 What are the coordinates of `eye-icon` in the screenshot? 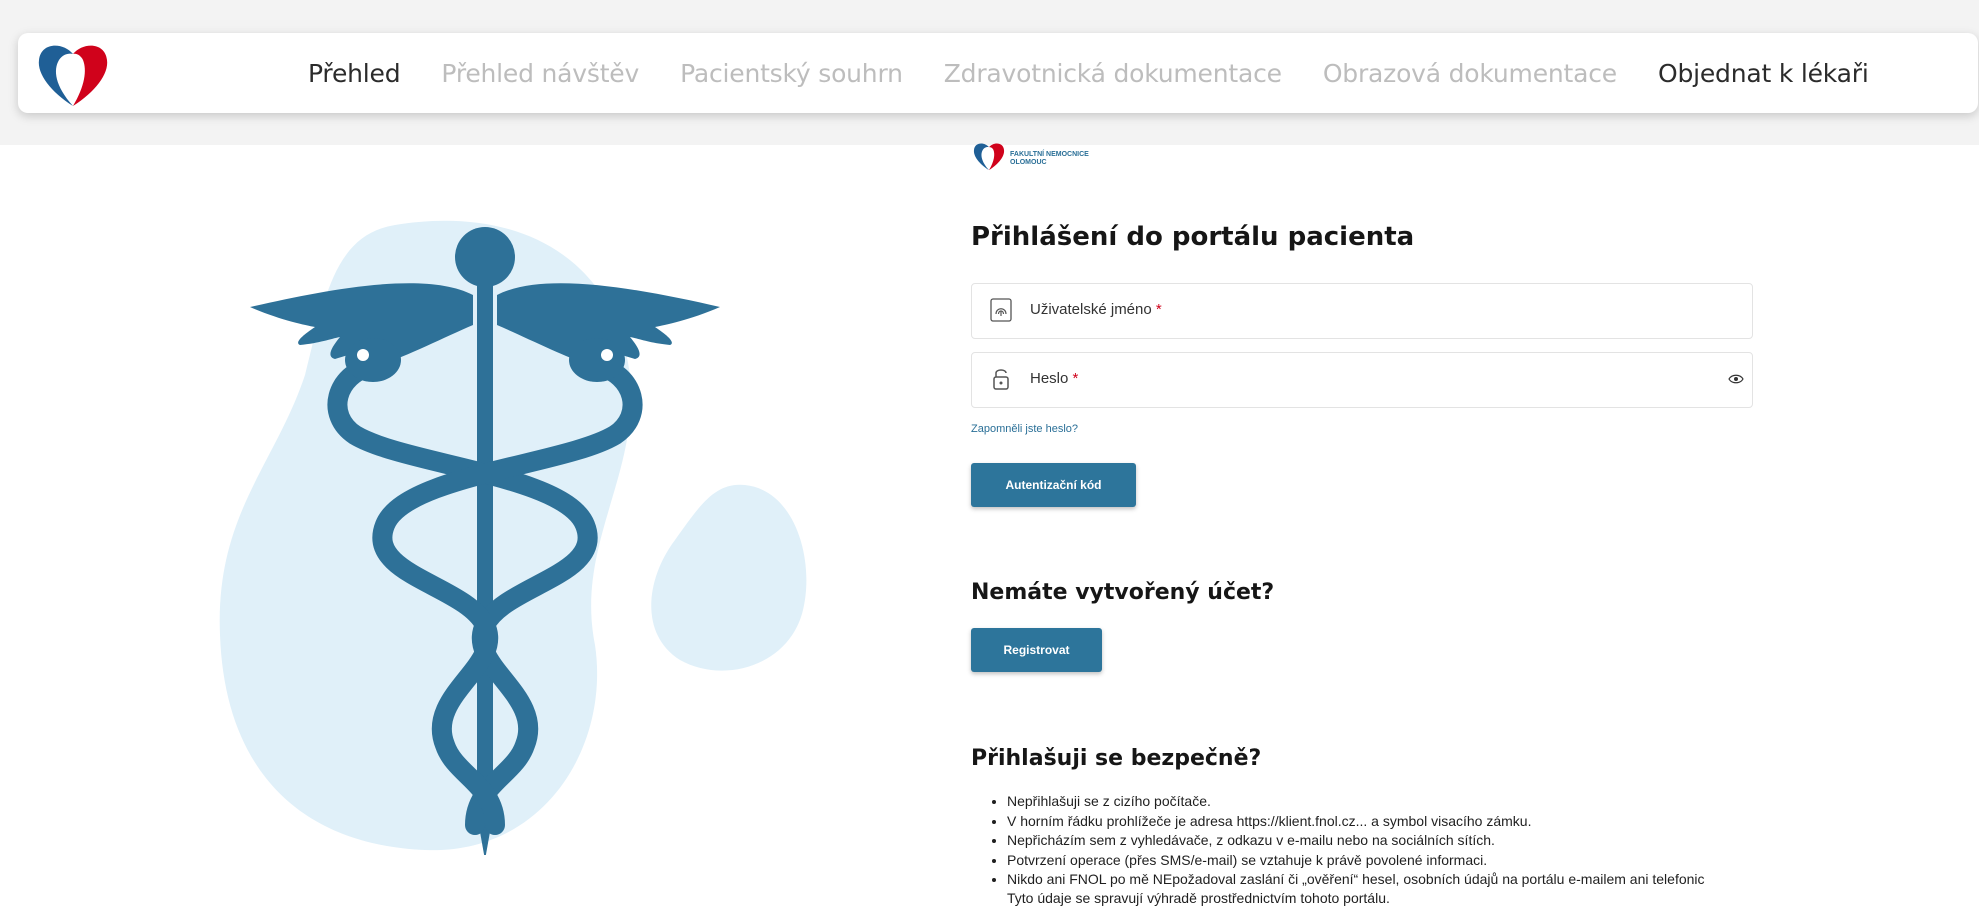 It's located at (1736, 379).